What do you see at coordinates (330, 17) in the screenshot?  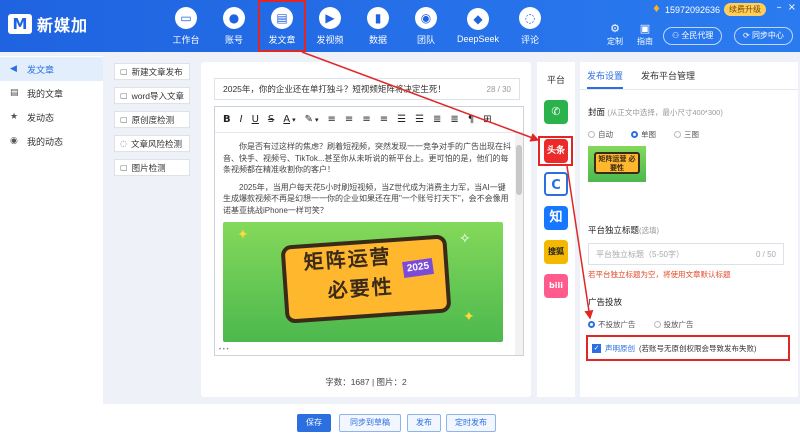 I see `video-icon: ▶` at bounding box center [330, 17].